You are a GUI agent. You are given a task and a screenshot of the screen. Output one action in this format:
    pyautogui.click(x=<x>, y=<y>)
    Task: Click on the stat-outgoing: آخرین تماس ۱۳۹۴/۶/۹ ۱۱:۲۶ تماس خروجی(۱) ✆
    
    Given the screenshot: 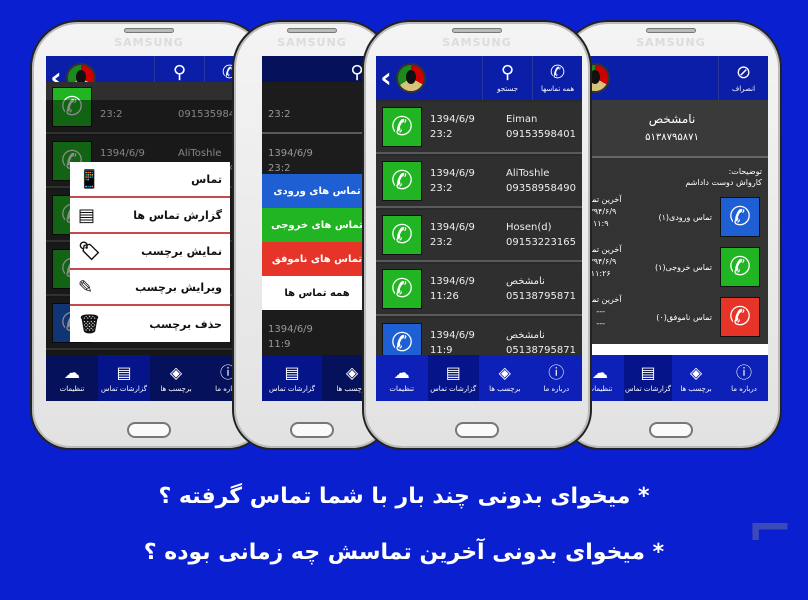 What is the action you would take?
    pyautogui.click(x=672, y=267)
    